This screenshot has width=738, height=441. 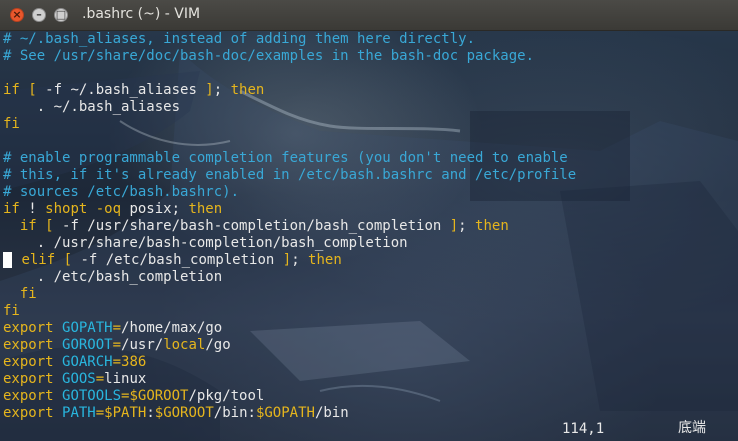 What do you see at coordinates (331, 413) in the screenshot?
I see `code-token: /bin` at bounding box center [331, 413].